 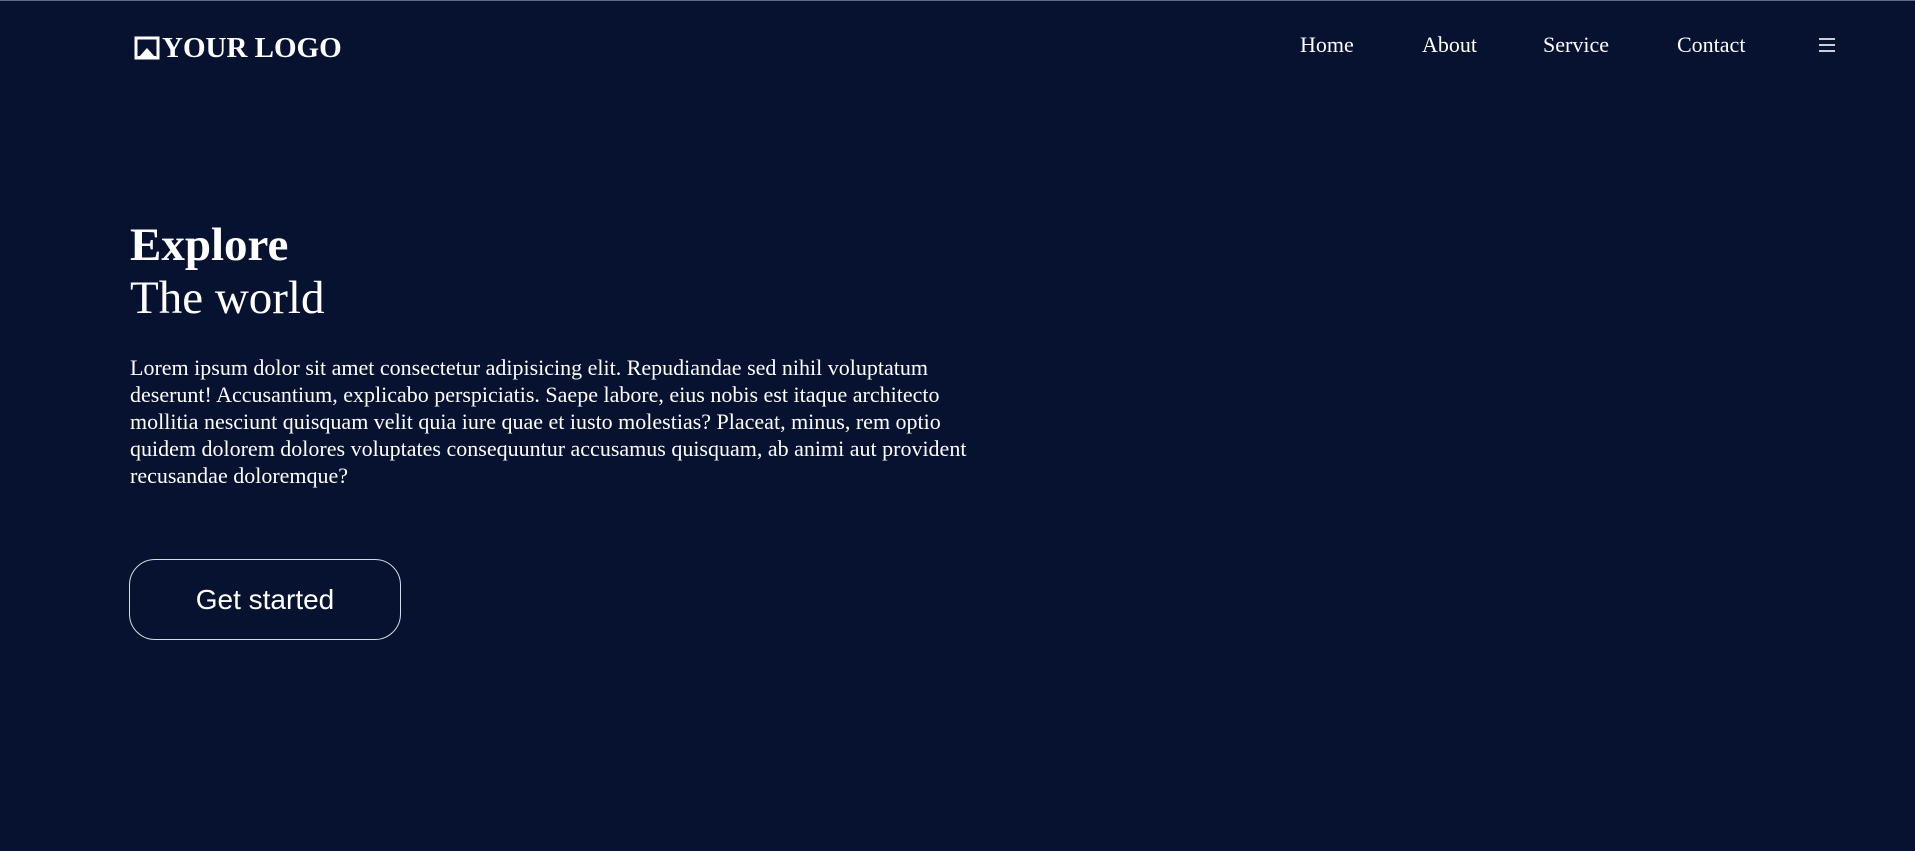 I want to click on nav-item-about: About, so click(x=1449, y=45).